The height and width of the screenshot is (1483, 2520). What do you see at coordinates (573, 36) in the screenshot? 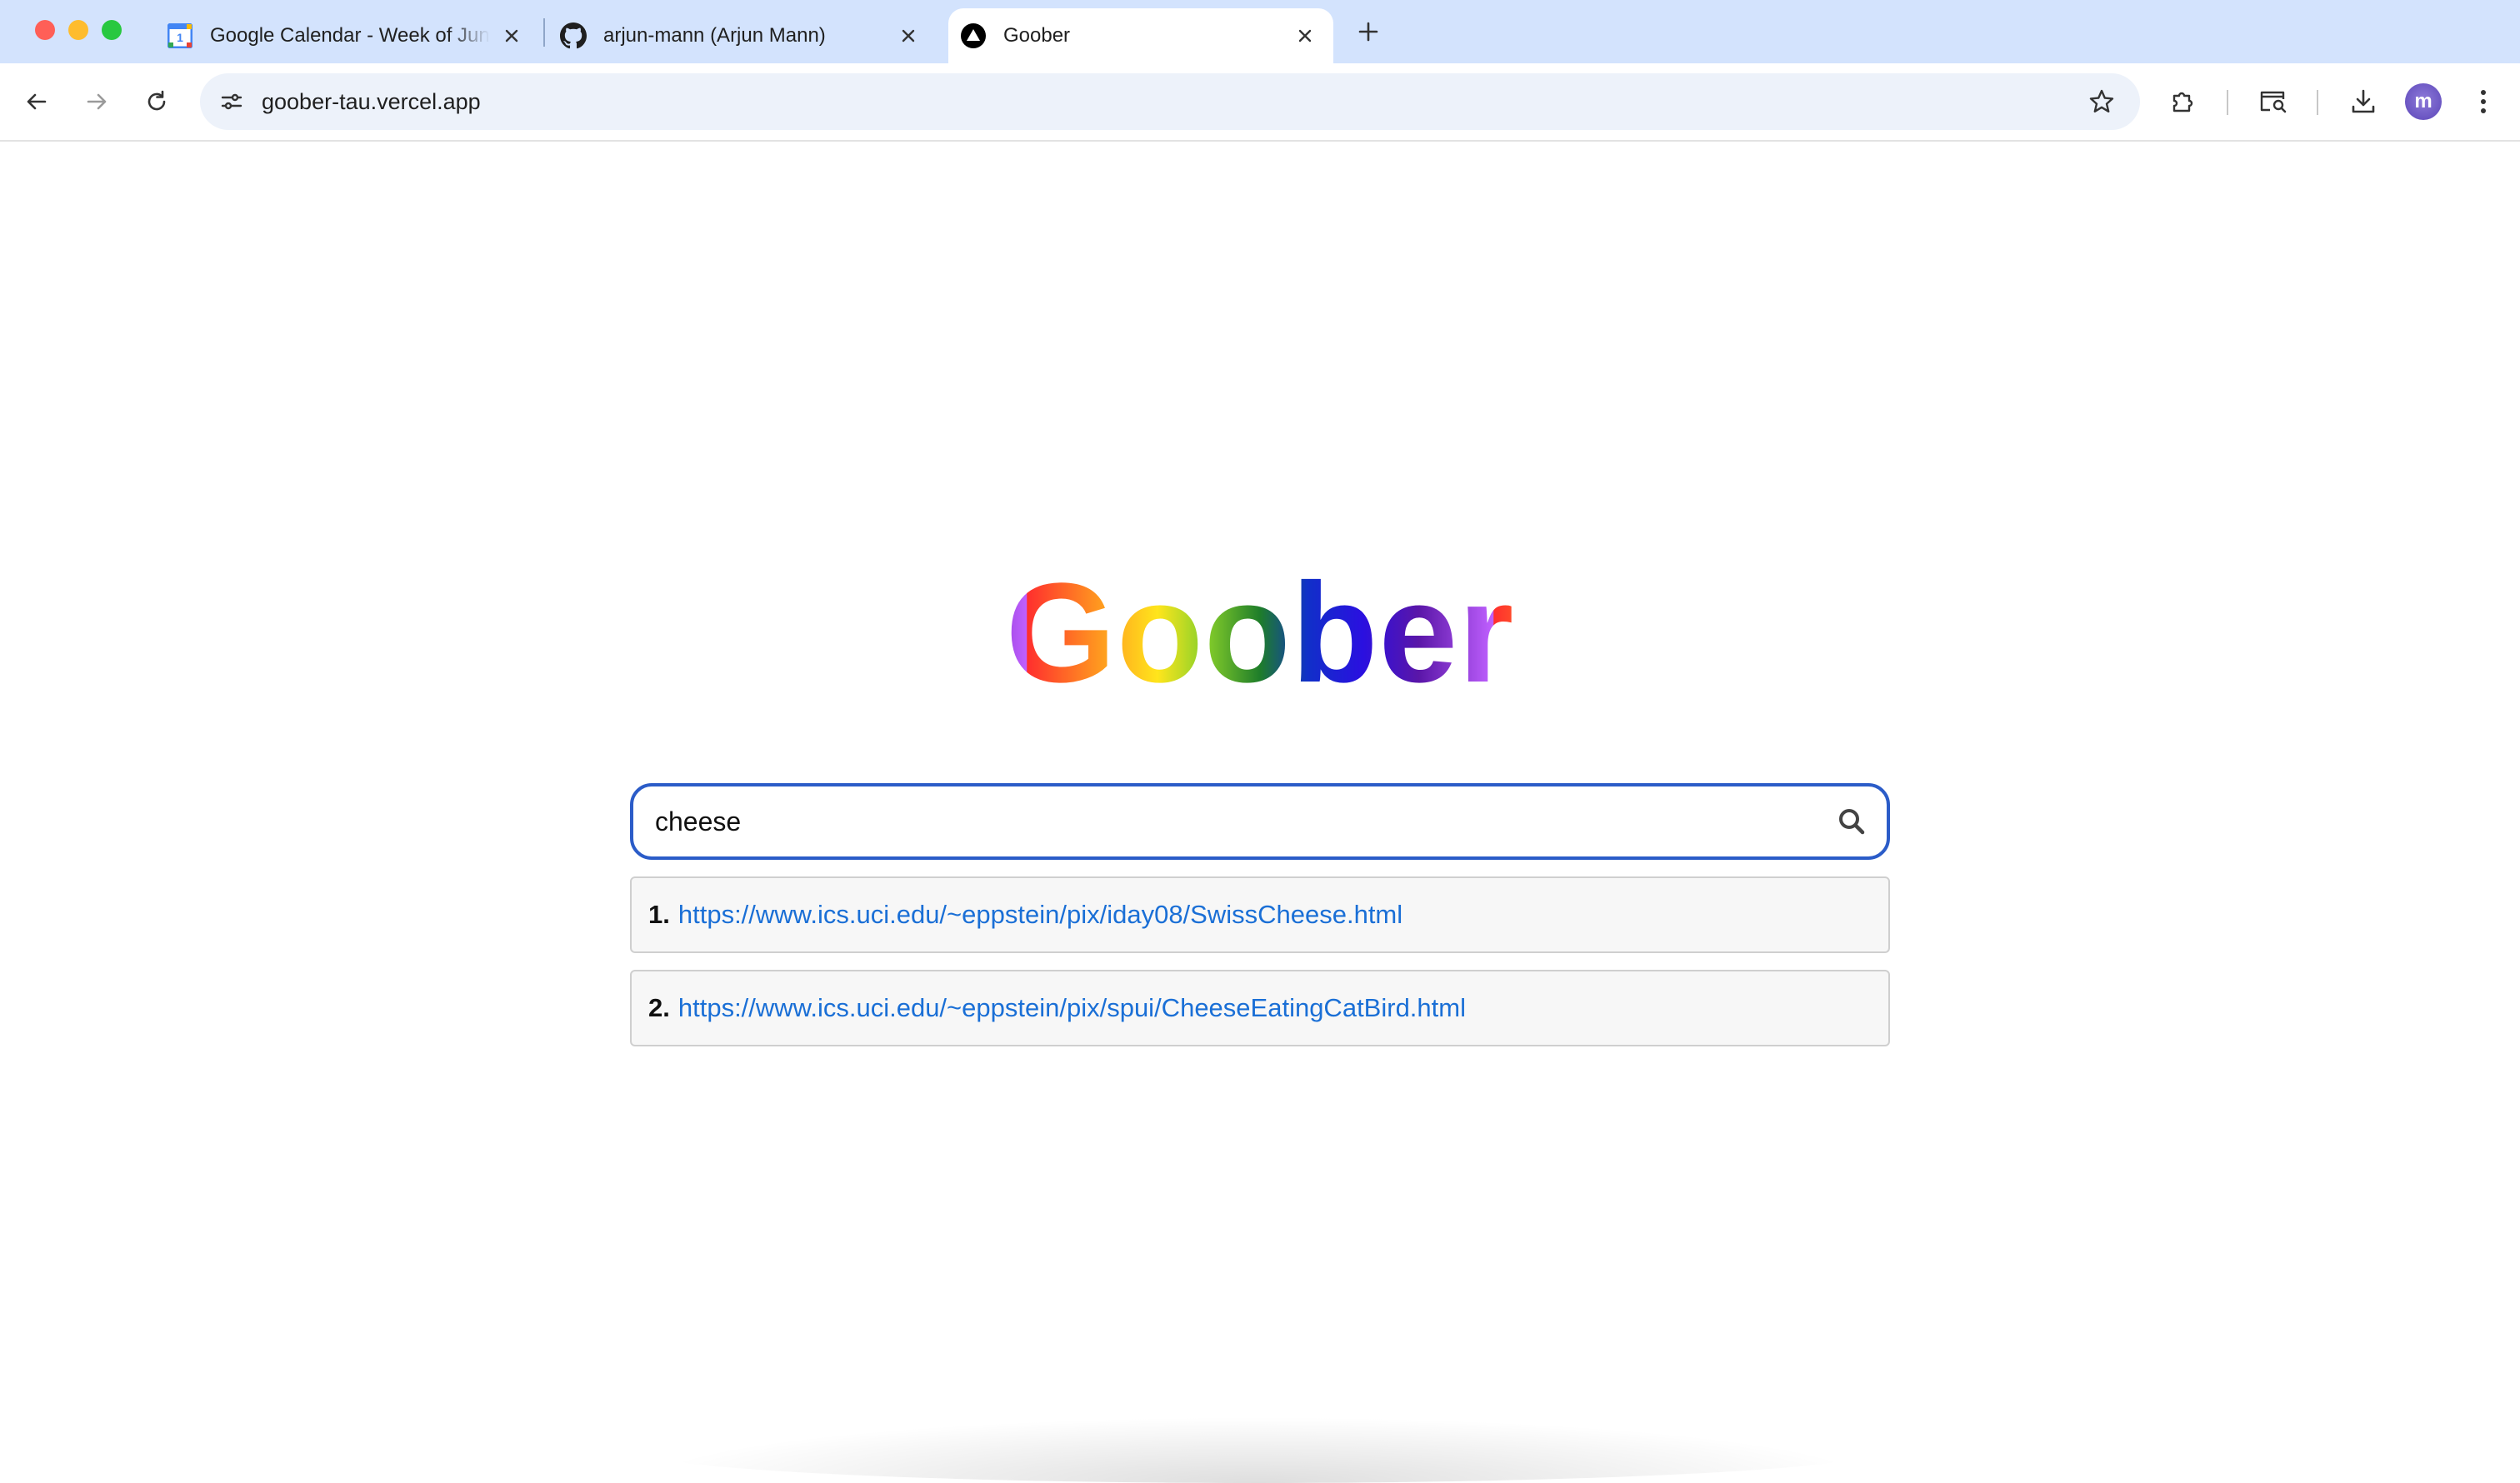
I see `github-icon` at bounding box center [573, 36].